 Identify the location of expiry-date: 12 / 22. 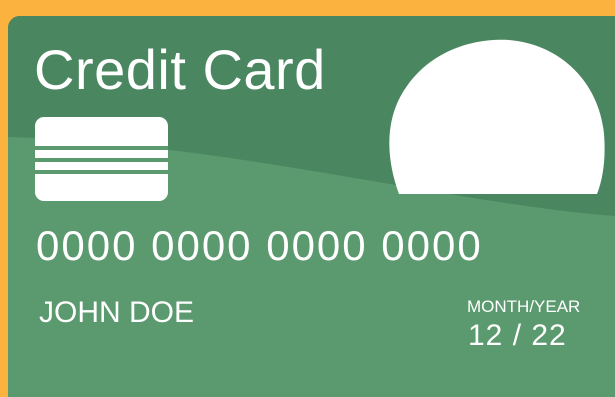
(517, 335).